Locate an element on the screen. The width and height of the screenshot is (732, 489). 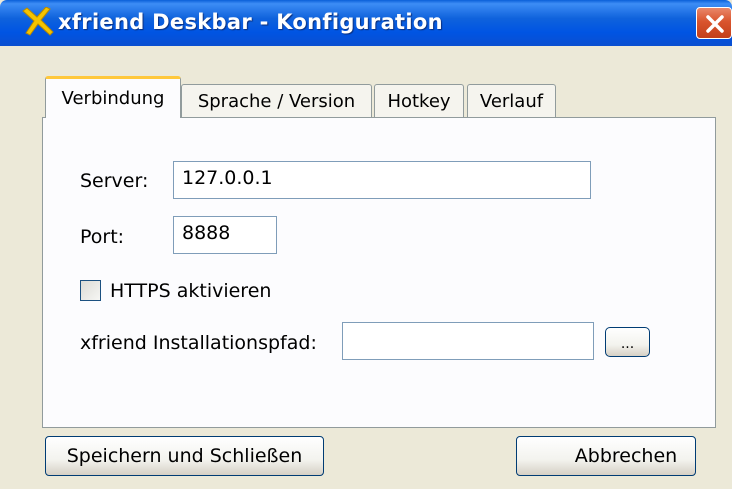
save-and-close-button: Speichern und Schließen is located at coordinates (184, 456).